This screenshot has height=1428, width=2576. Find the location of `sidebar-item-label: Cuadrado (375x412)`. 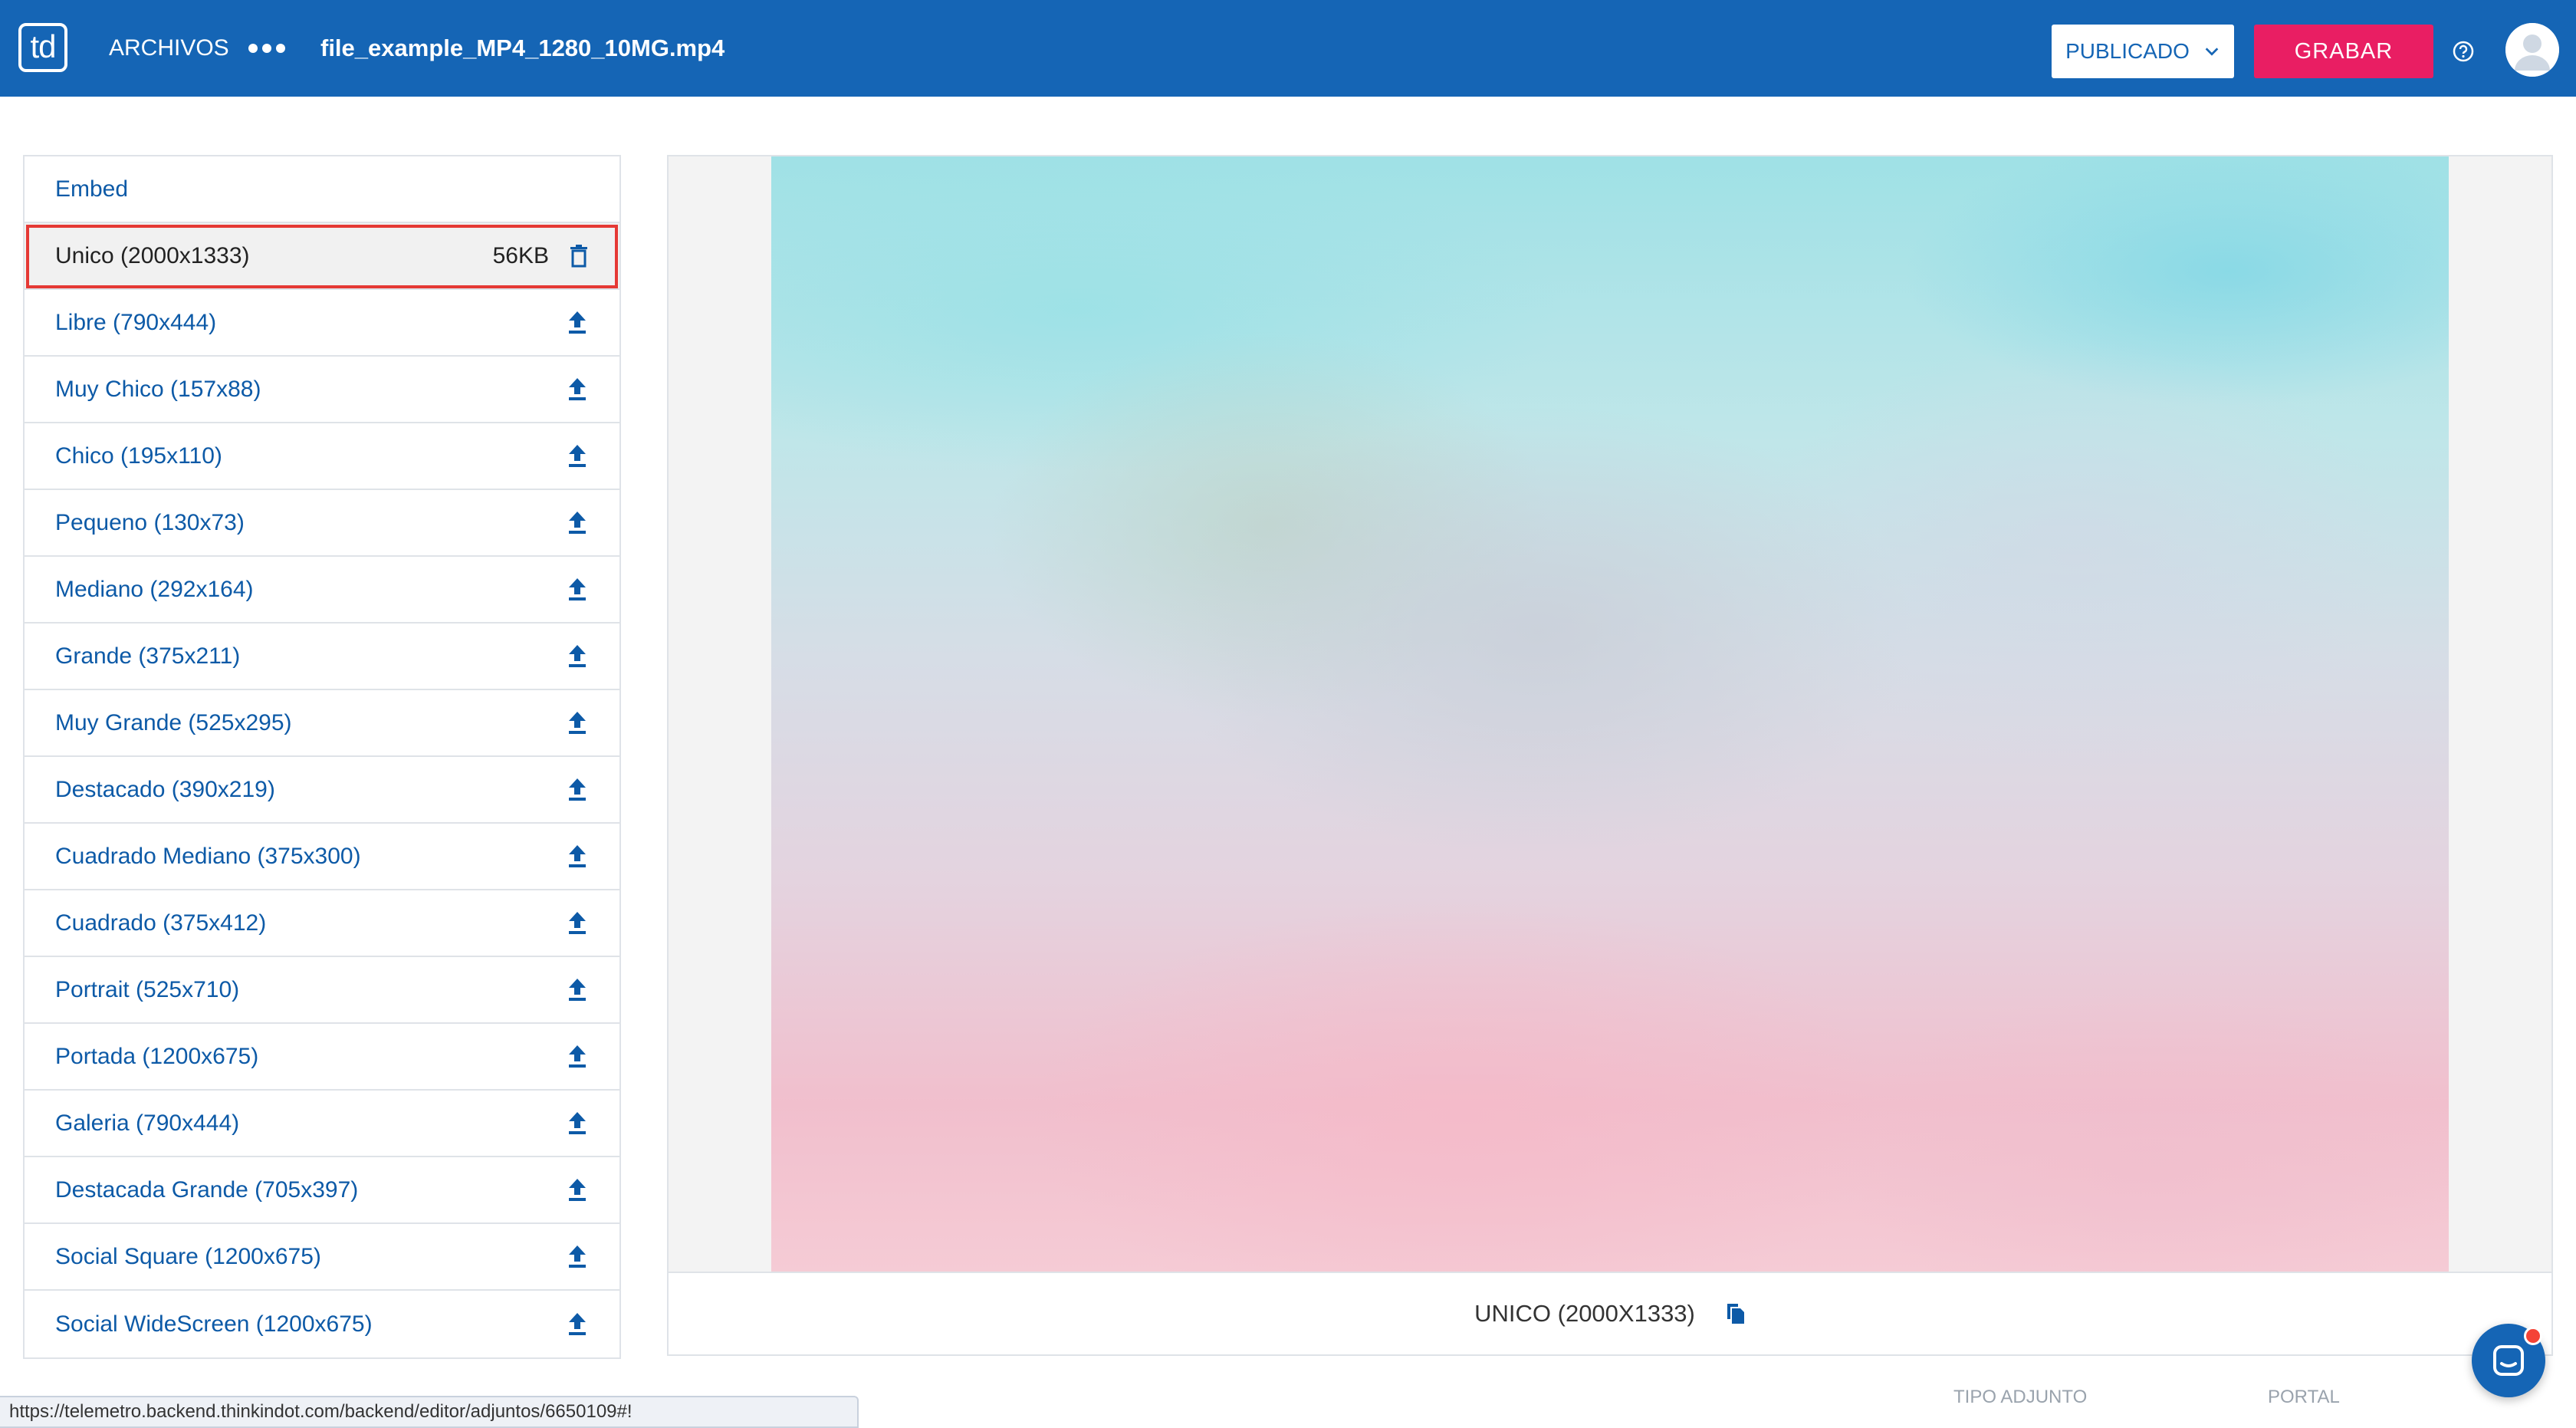

sidebar-item-label: Cuadrado (375x412) is located at coordinates (161, 923).